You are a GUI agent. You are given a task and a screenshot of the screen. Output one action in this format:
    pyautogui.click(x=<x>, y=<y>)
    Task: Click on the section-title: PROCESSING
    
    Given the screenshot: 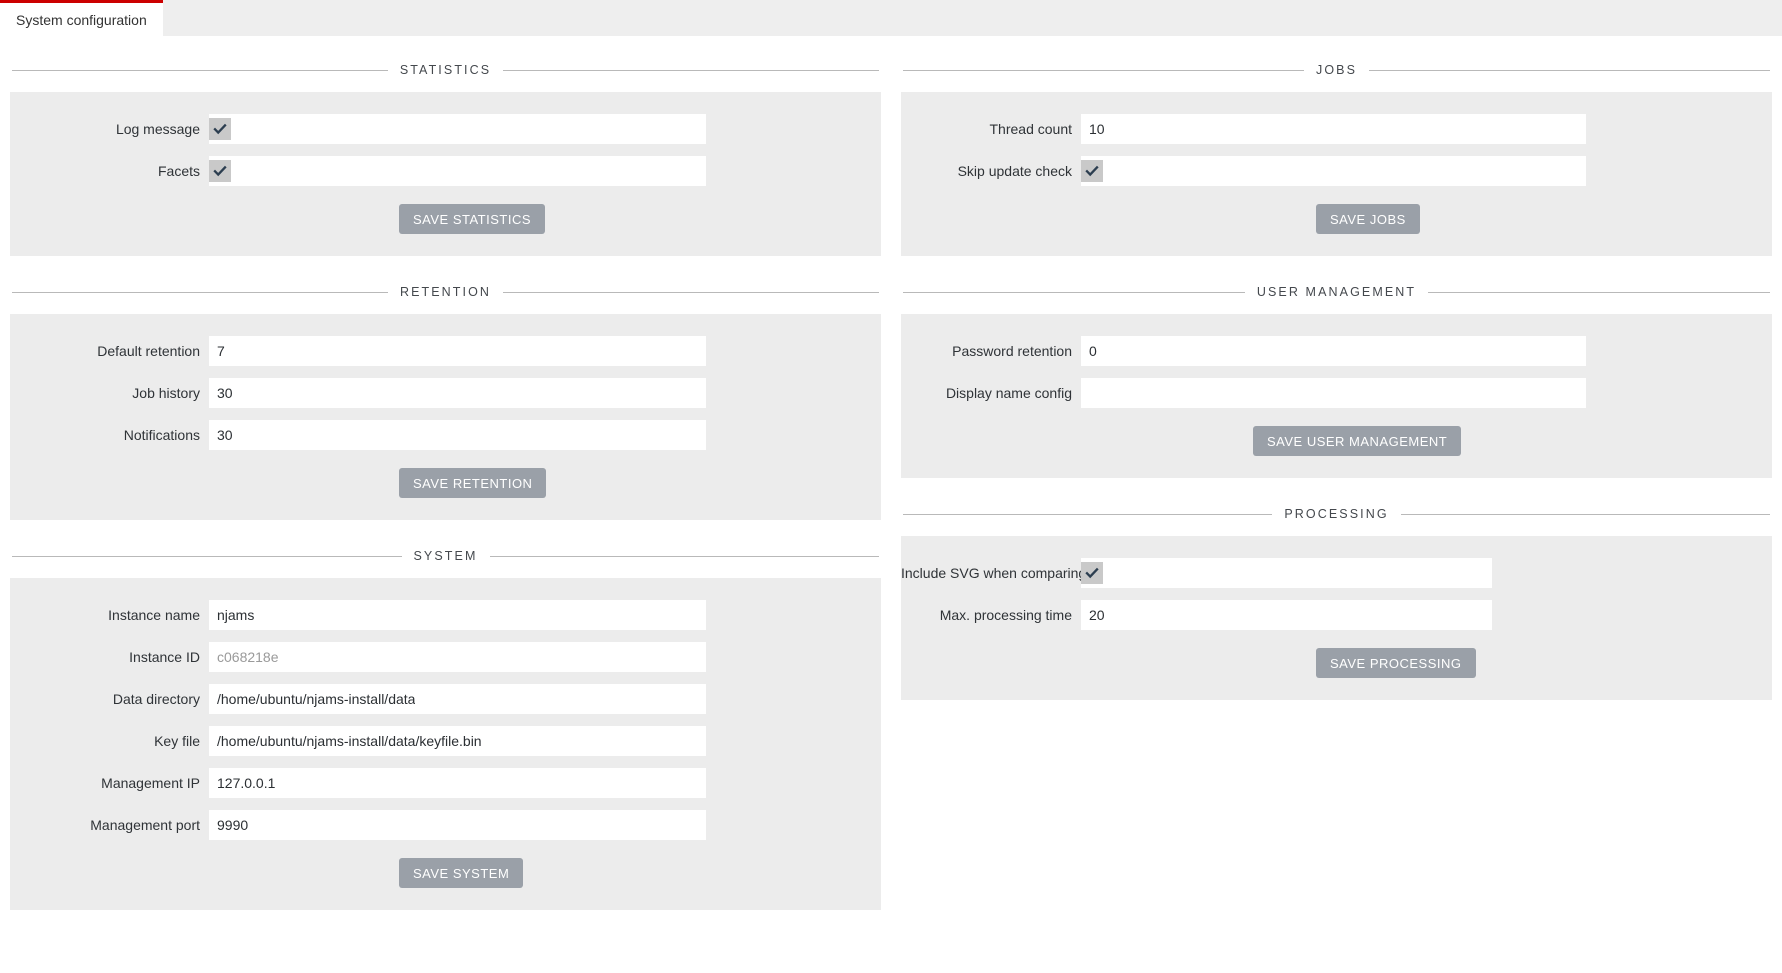 What is the action you would take?
    pyautogui.click(x=1336, y=514)
    